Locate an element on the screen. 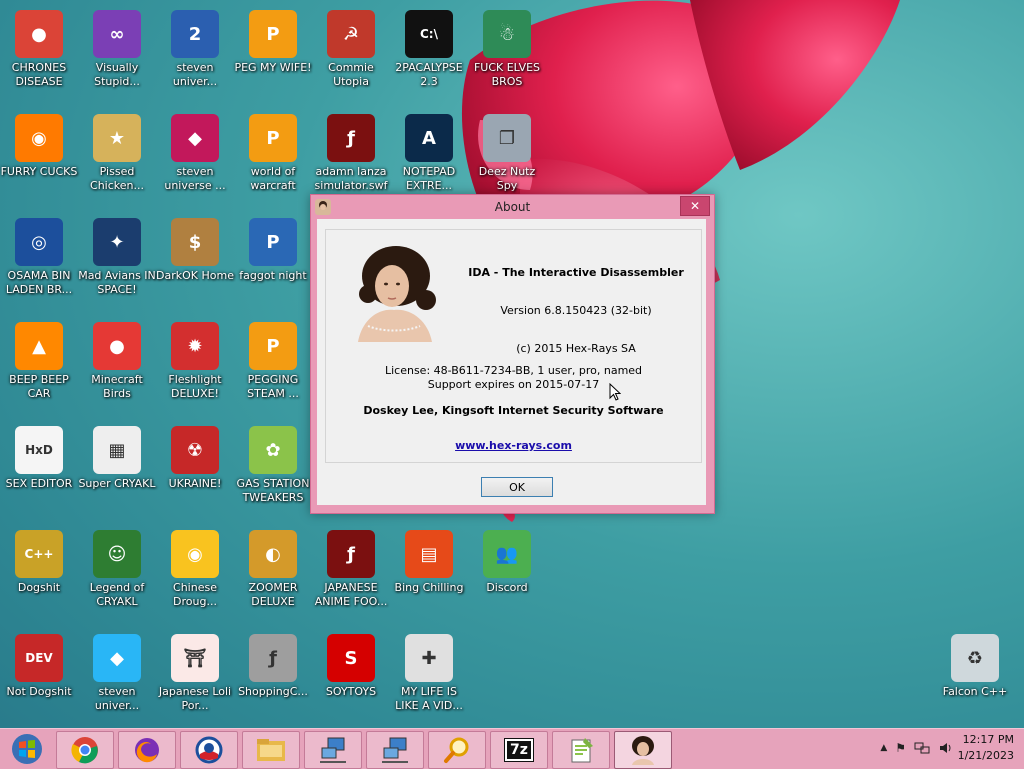 This screenshot has height=769, width=1024. desktop-icon: ♻ Falcon C++ is located at coordinates (975, 676).